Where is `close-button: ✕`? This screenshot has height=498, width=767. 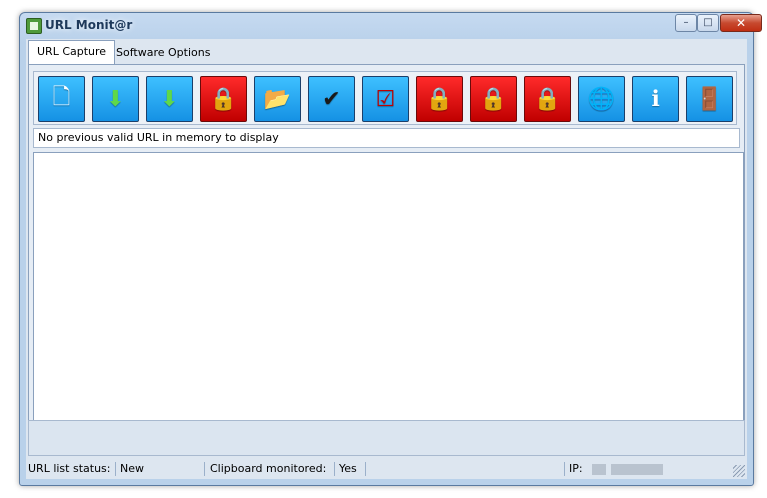 close-button: ✕ is located at coordinates (741, 23).